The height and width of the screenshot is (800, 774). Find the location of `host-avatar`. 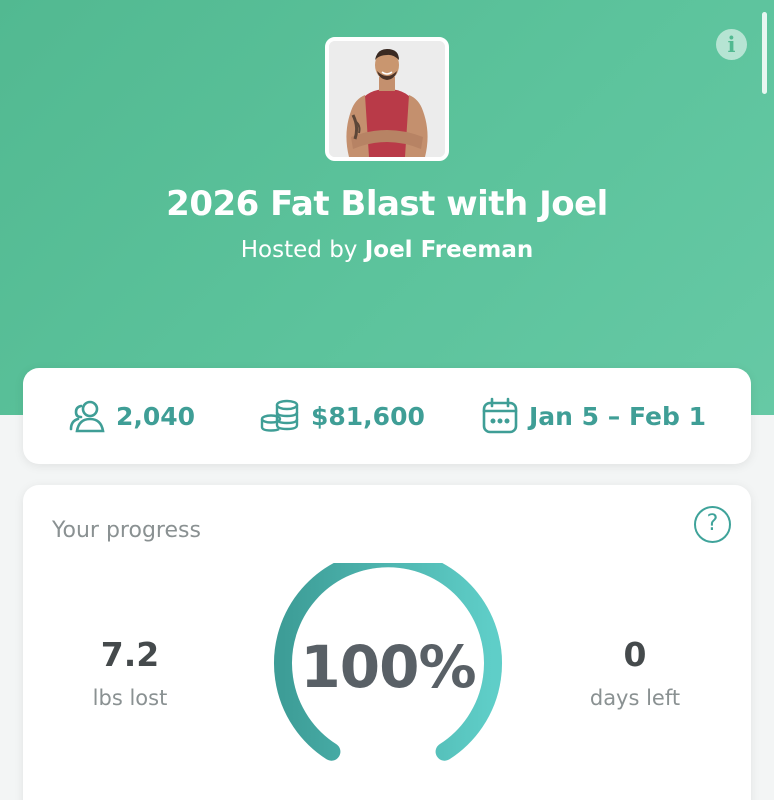

host-avatar is located at coordinates (387, 99).